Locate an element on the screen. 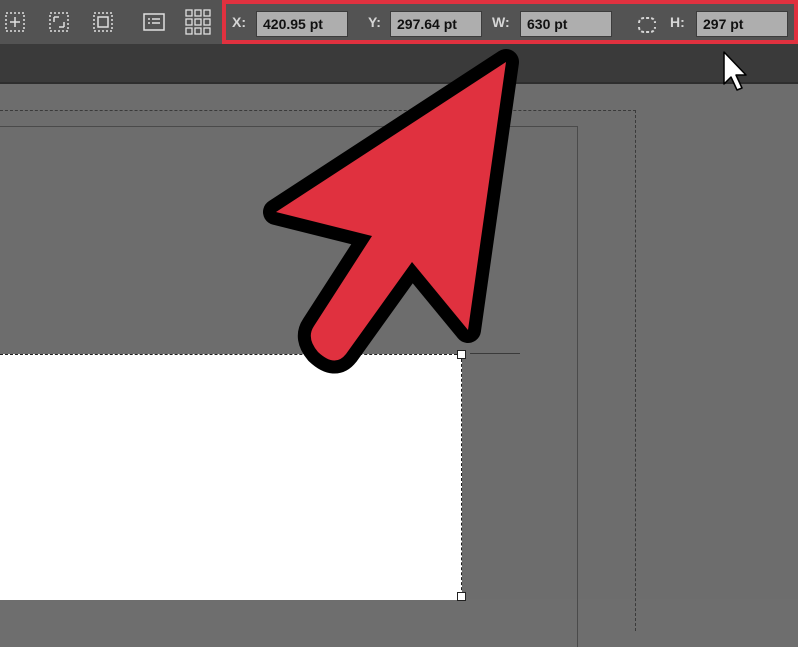  add-frame-icon is located at coordinates (15, 22).